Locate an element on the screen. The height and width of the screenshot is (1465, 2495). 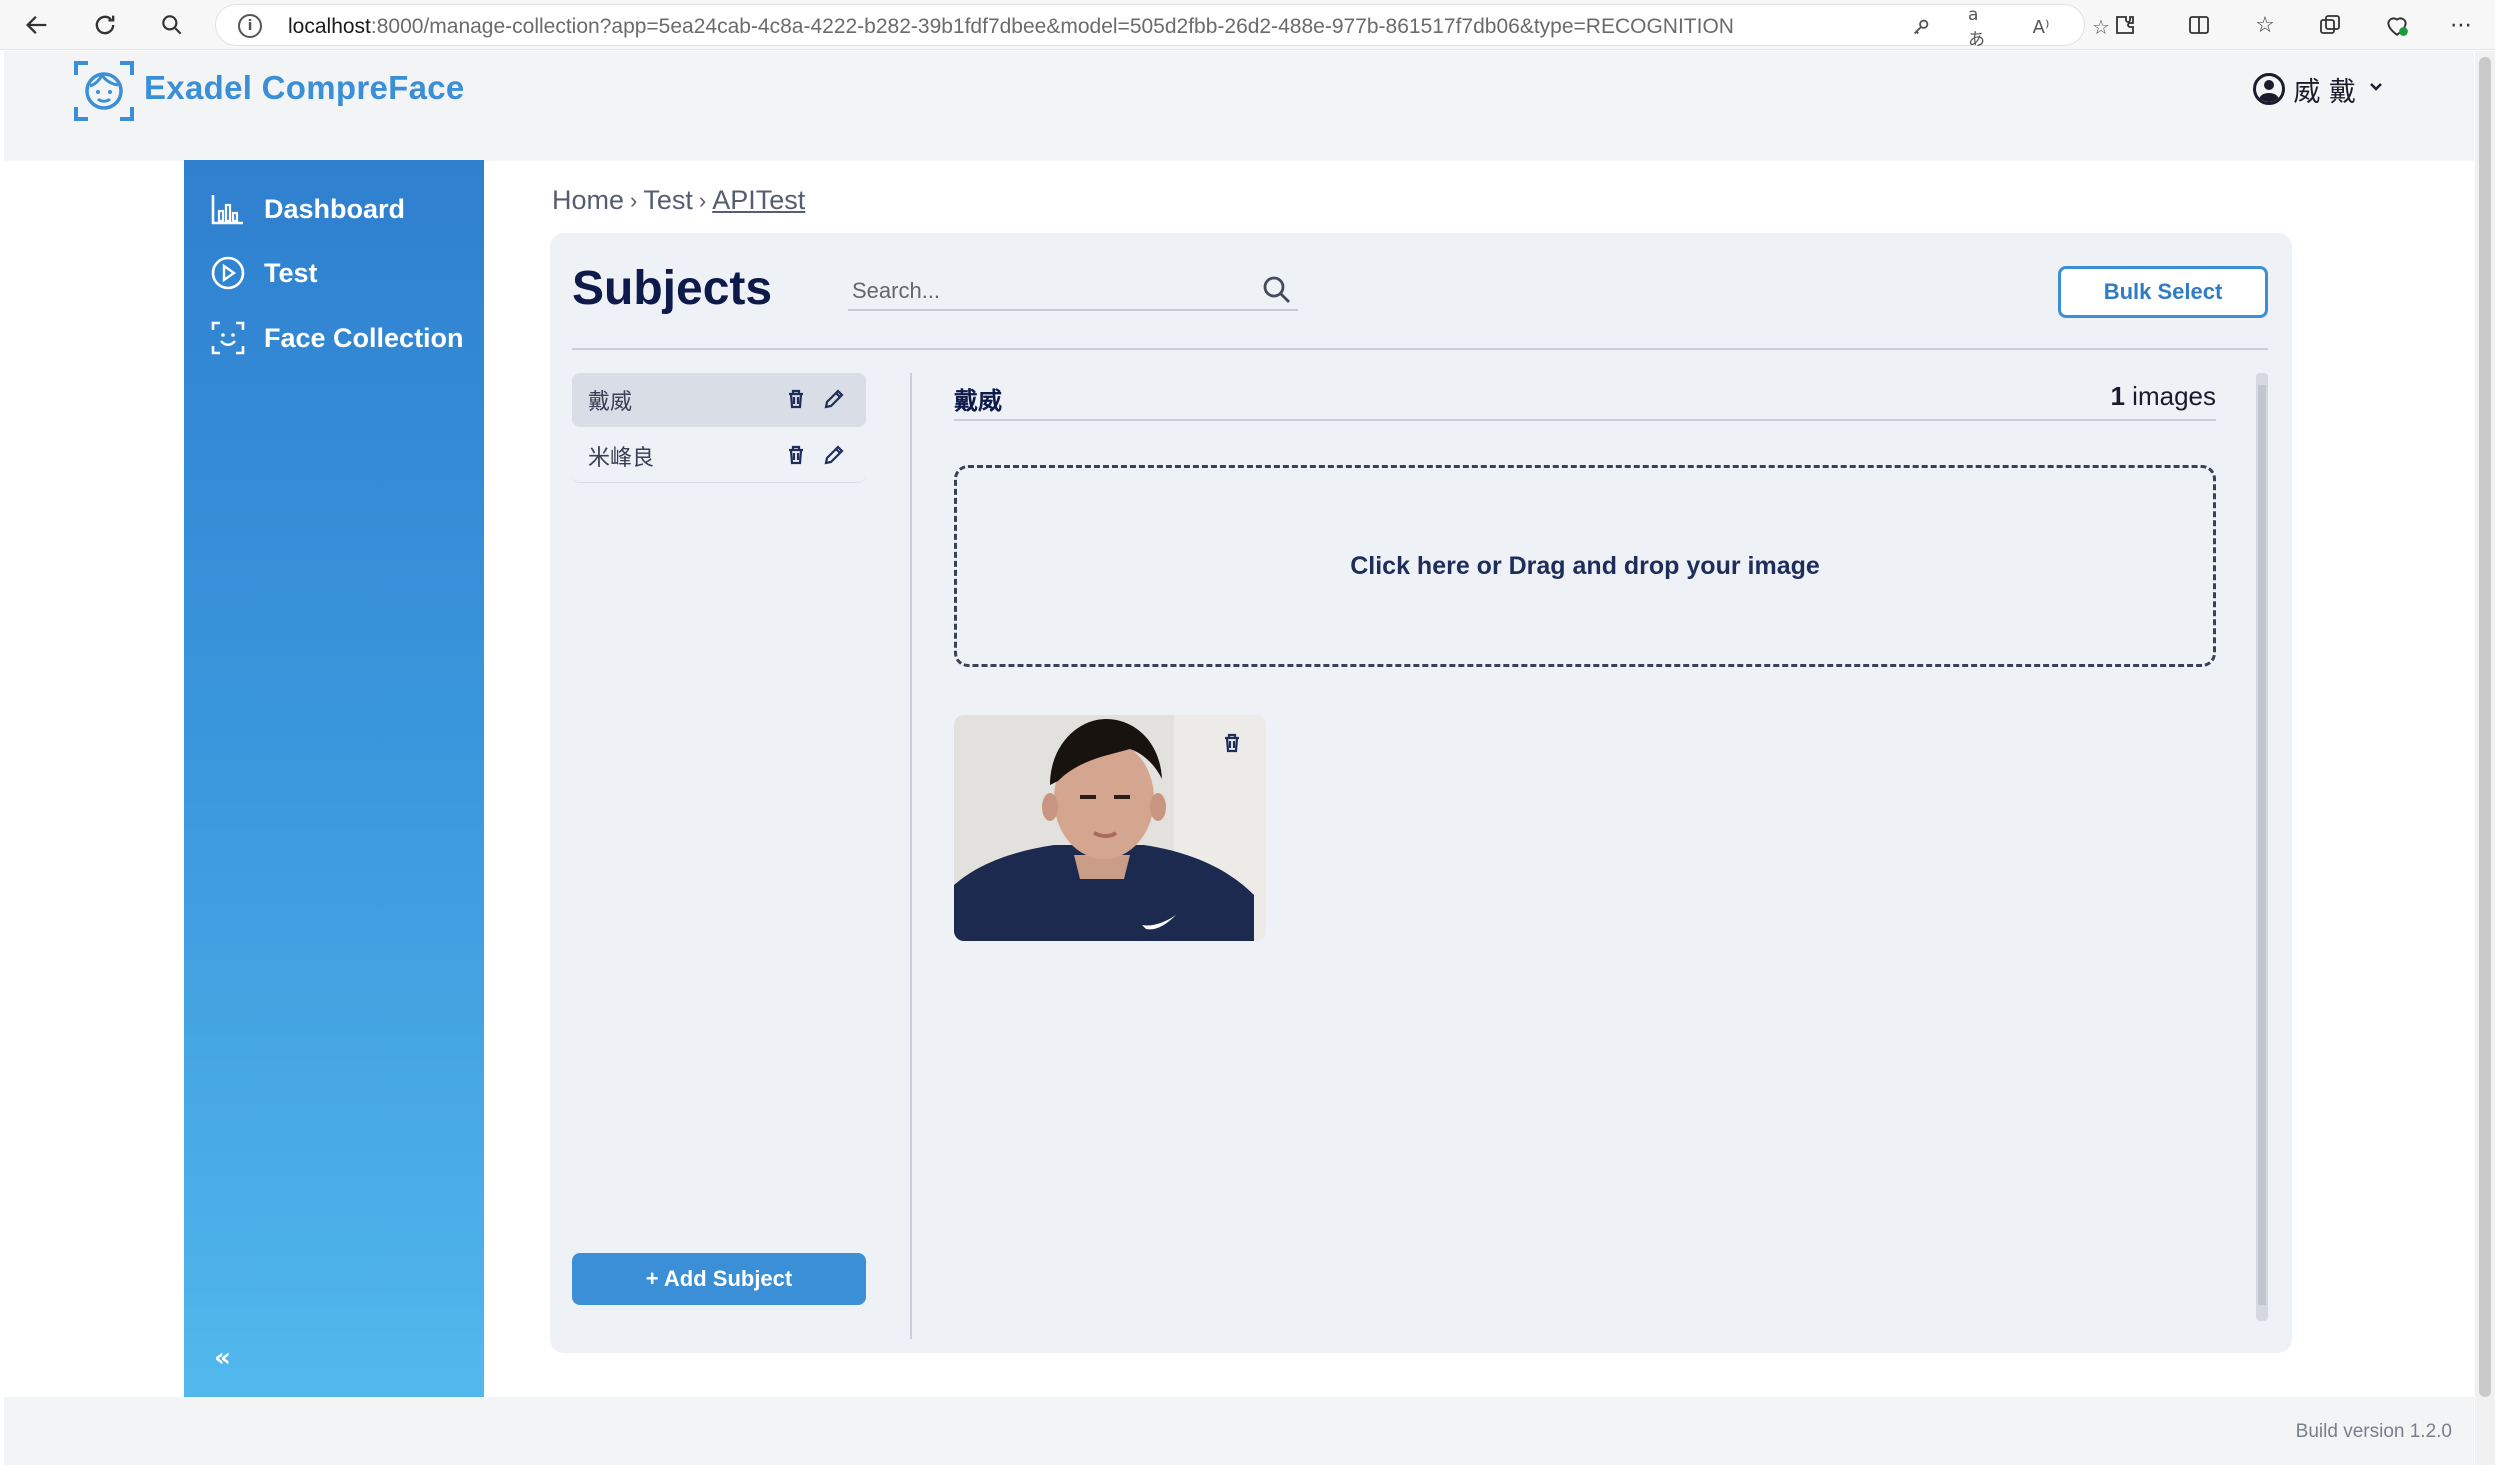
face-image-thumbnail is located at coordinates (1110, 828).